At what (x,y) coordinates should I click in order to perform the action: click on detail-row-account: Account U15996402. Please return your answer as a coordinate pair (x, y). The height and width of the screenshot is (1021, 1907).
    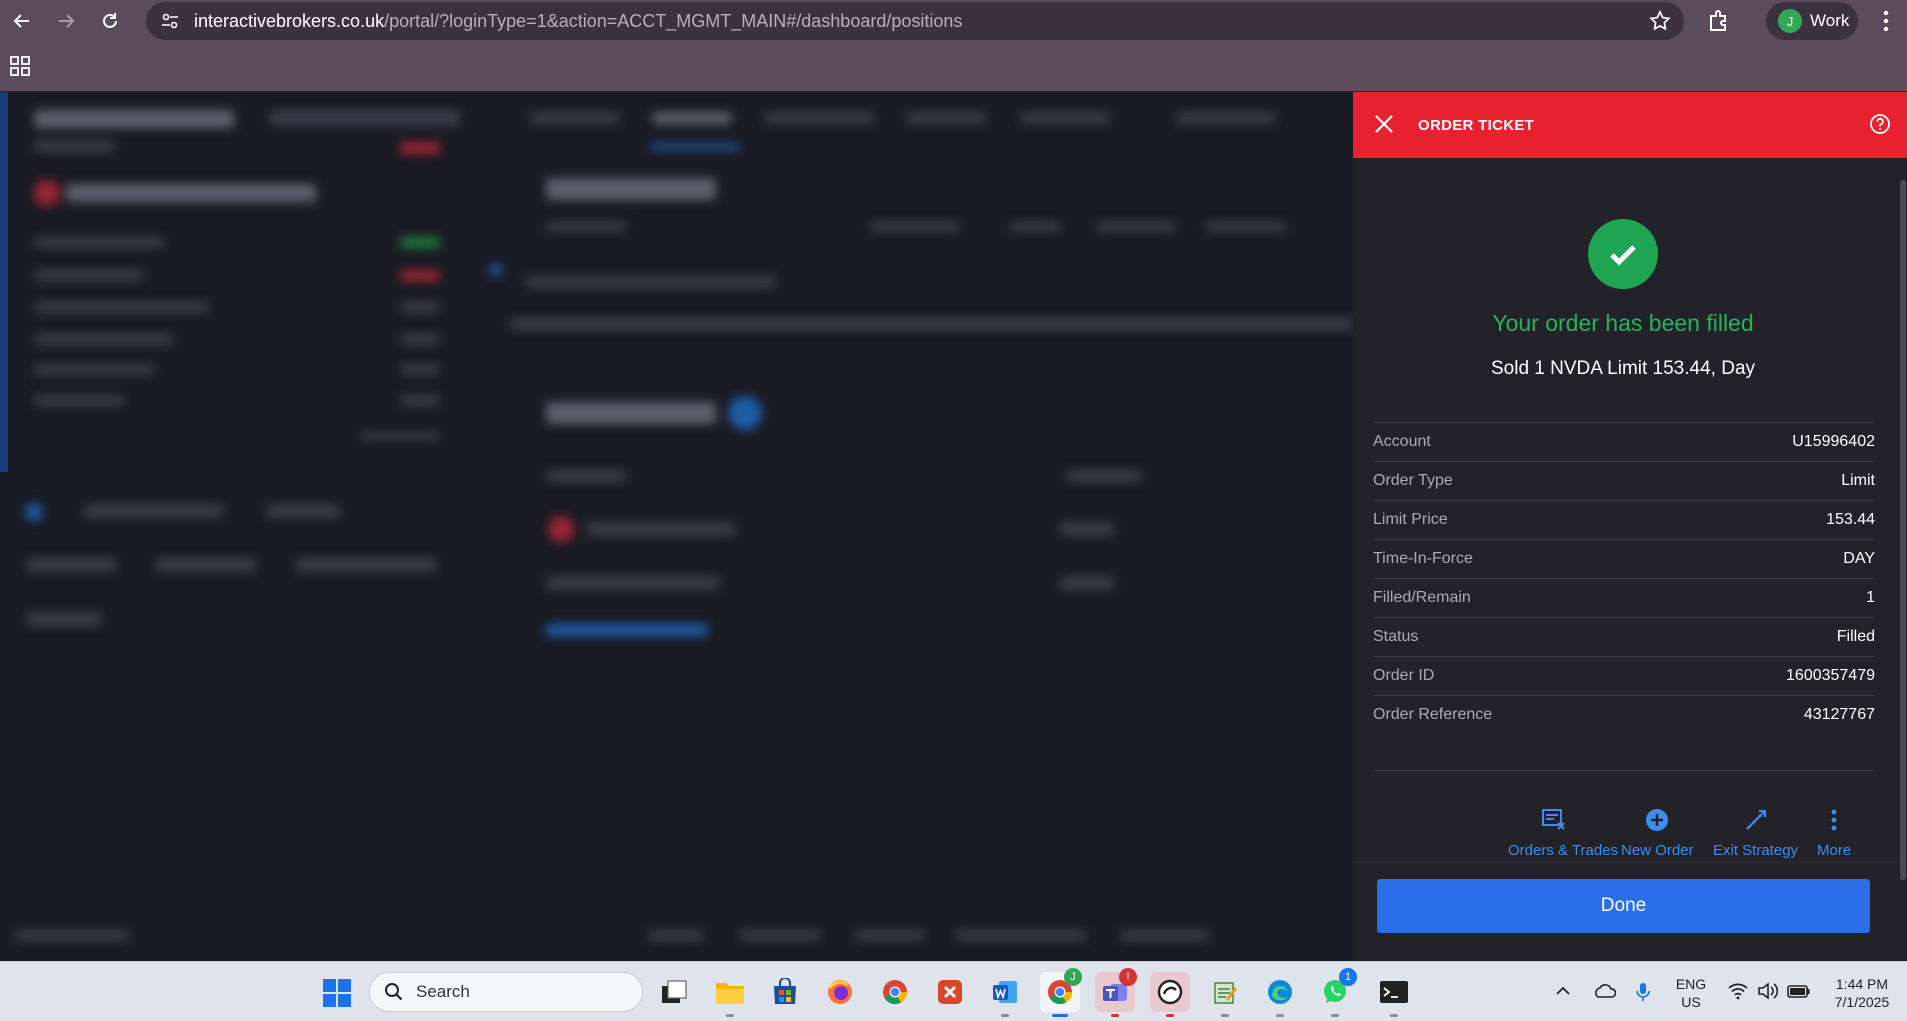
    Looking at the image, I should click on (1624, 441).